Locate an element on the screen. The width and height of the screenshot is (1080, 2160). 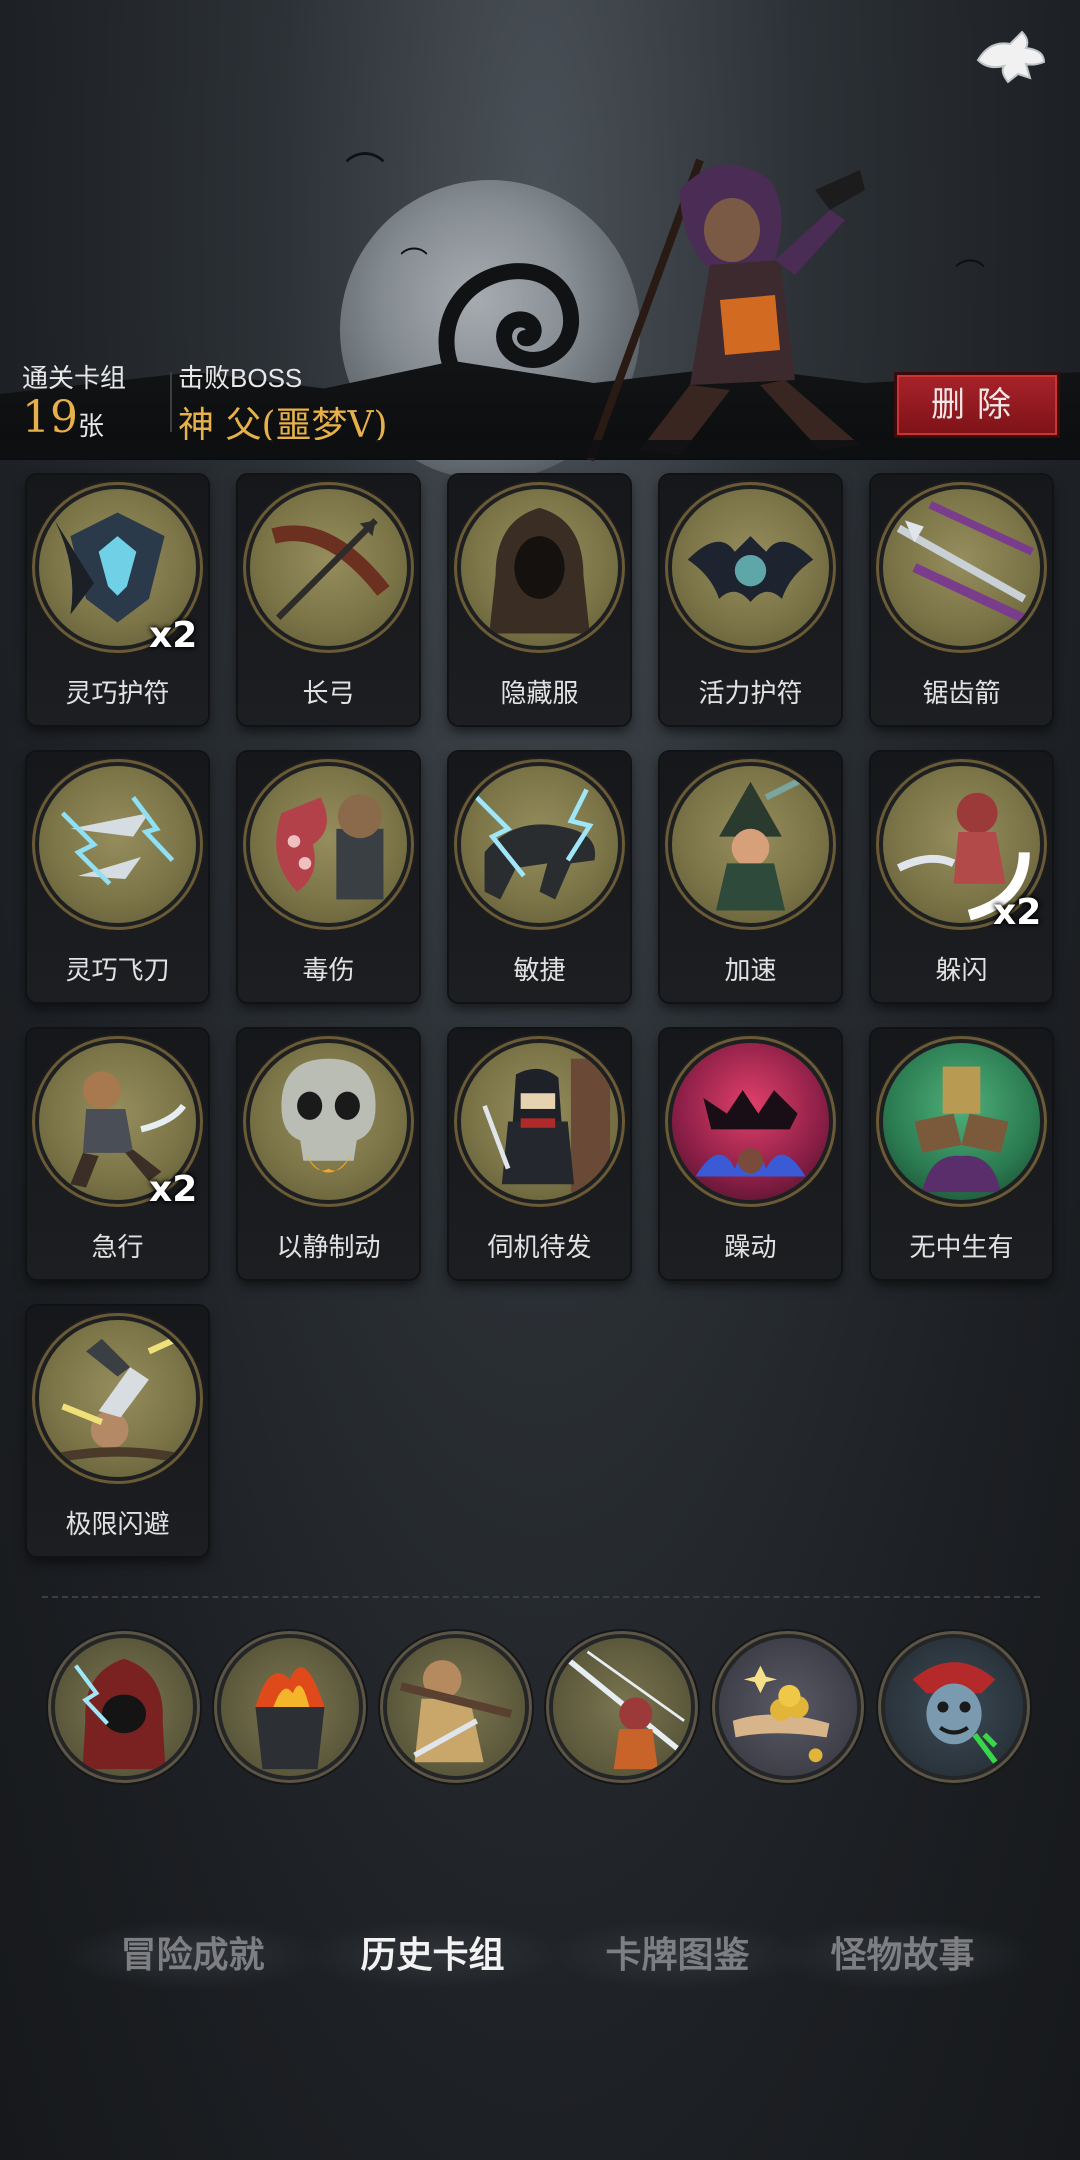
cleared-deck-label: 通关卡组 is located at coordinates (74, 378).